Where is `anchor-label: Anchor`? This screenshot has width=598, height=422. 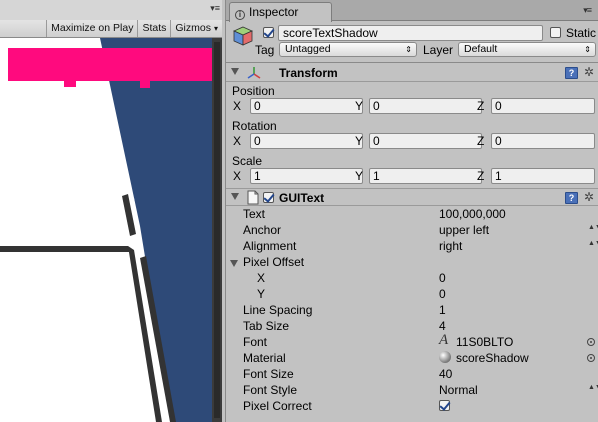 anchor-label: Anchor is located at coordinates (262, 230).